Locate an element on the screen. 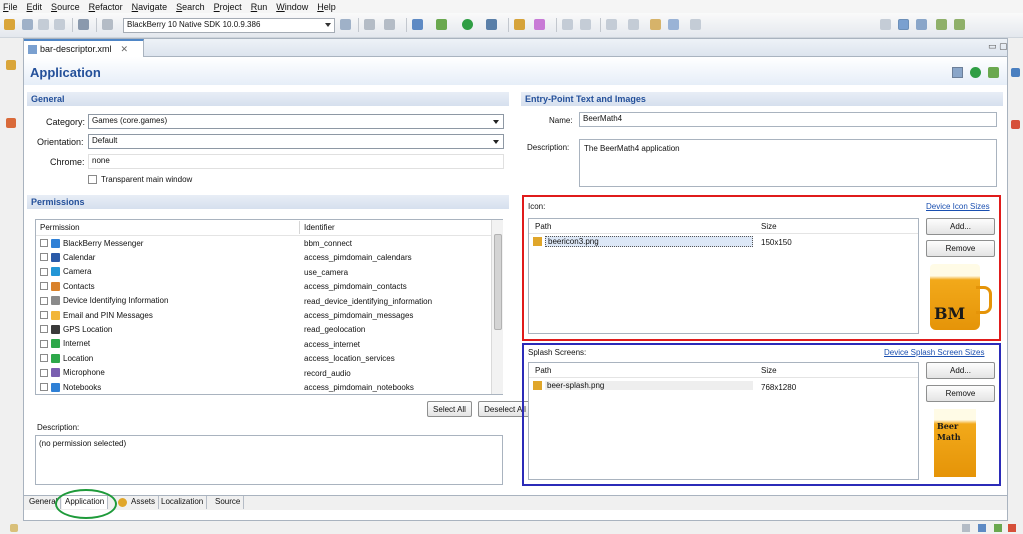  gear-icon is located at coordinates (389, 24).